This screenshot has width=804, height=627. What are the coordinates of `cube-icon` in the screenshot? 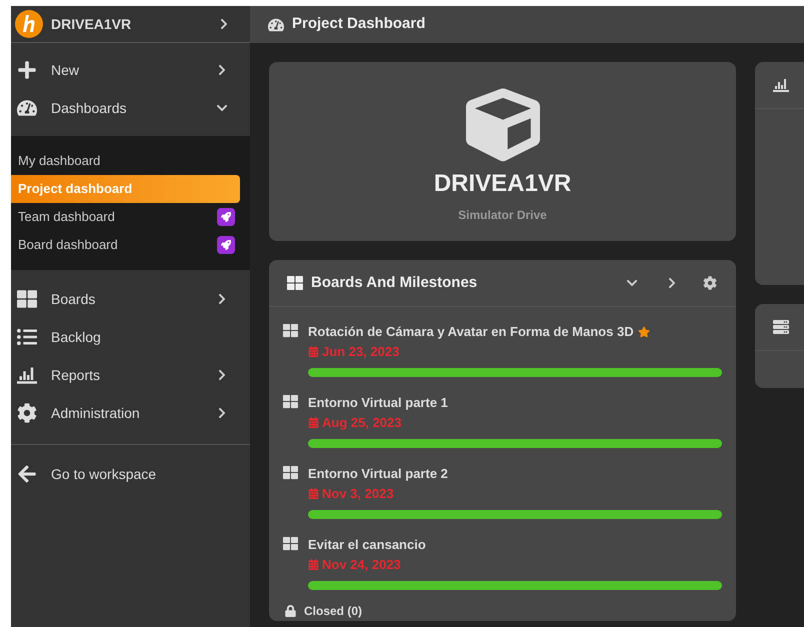 It's located at (503, 125).